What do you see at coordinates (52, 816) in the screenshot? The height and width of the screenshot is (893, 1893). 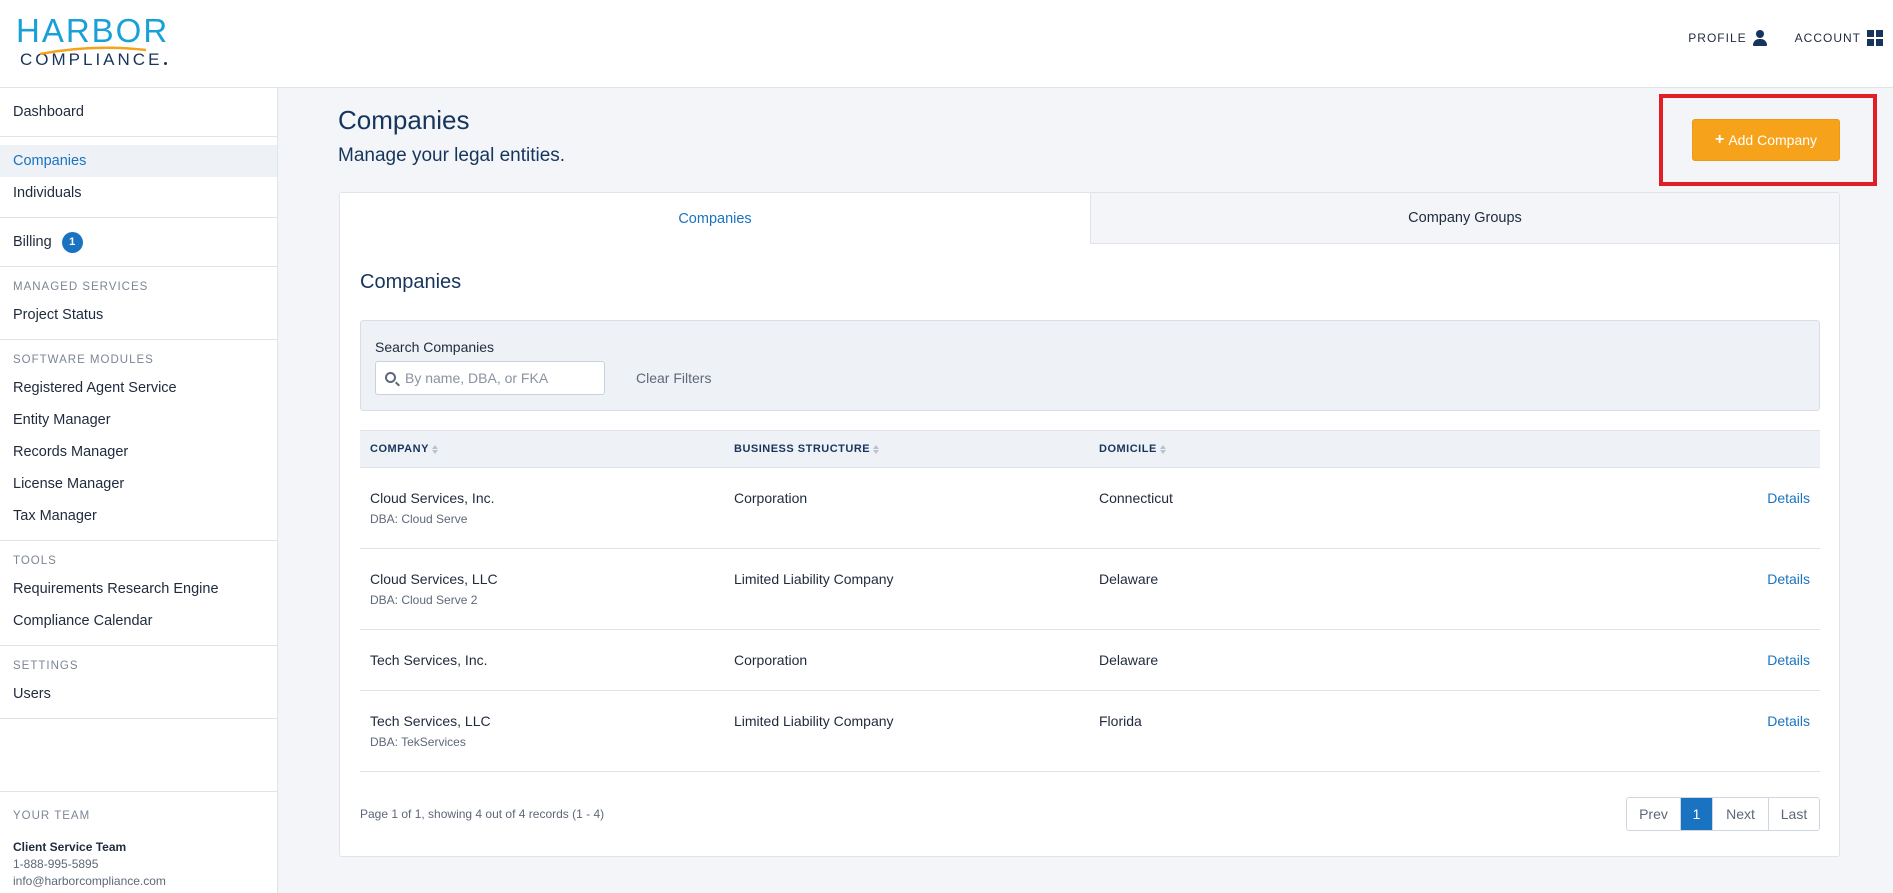 I see `team-heading: YOUR TEAM` at bounding box center [52, 816].